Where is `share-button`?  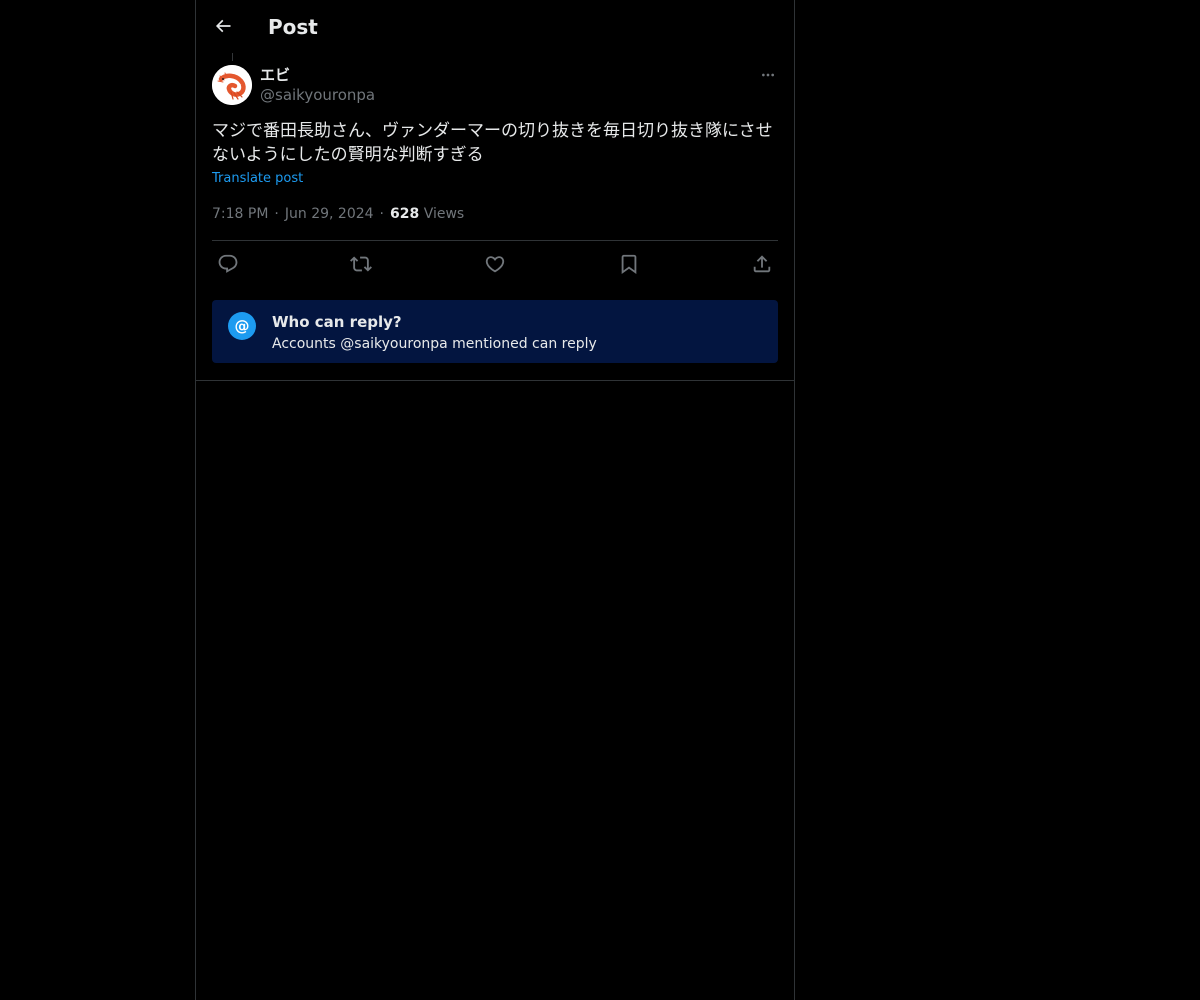
share-button is located at coordinates (762, 264).